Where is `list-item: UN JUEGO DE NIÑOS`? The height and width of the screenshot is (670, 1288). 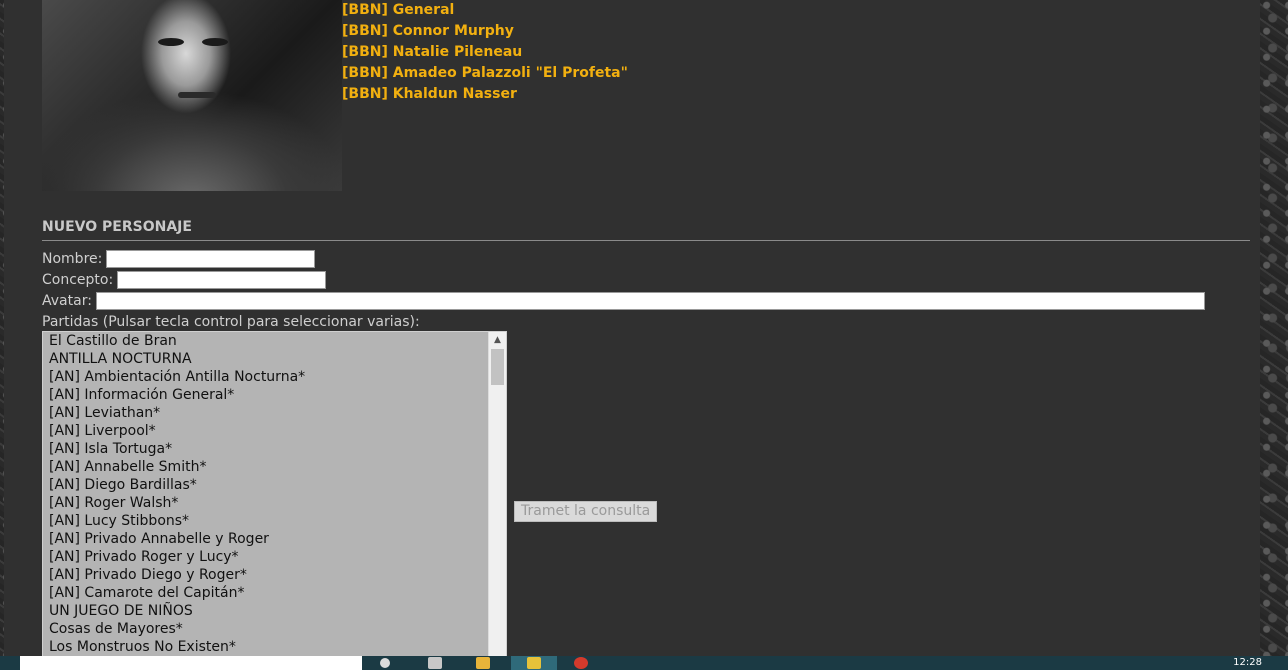
list-item: UN JUEGO DE NIÑOS is located at coordinates (274, 611).